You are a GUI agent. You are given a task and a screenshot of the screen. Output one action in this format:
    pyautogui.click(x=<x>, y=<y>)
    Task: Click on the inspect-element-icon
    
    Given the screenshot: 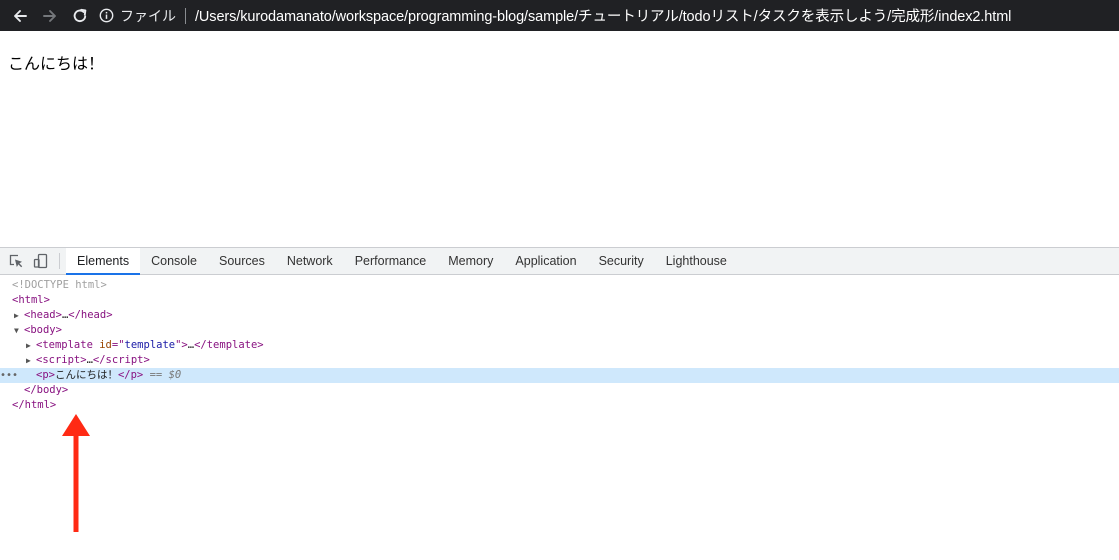 What is the action you would take?
    pyautogui.click(x=15, y=261)
    